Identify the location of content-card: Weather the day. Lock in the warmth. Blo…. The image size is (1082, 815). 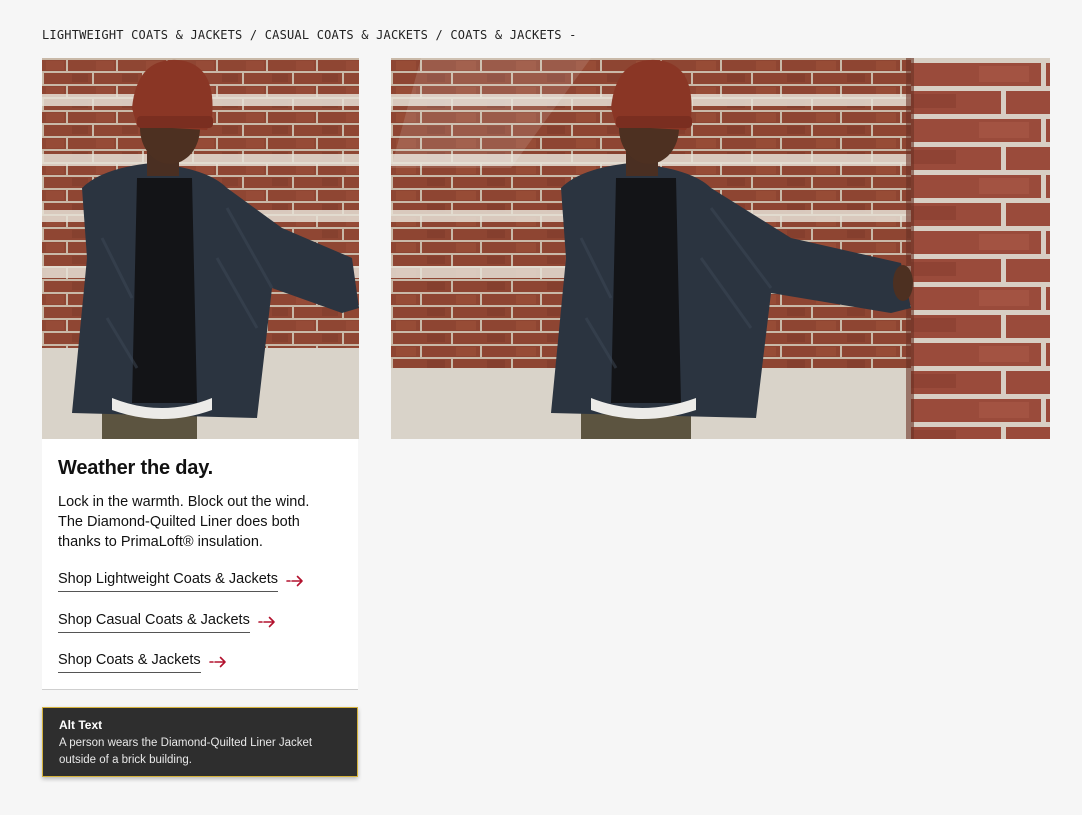
(200, 564).